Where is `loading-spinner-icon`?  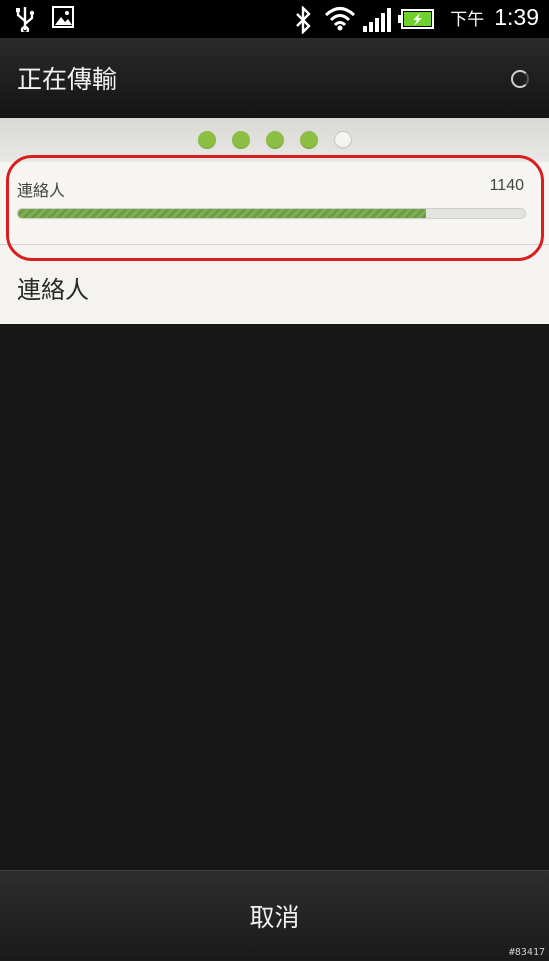
loading-spinner-icon is located at coordinates (520, 79).